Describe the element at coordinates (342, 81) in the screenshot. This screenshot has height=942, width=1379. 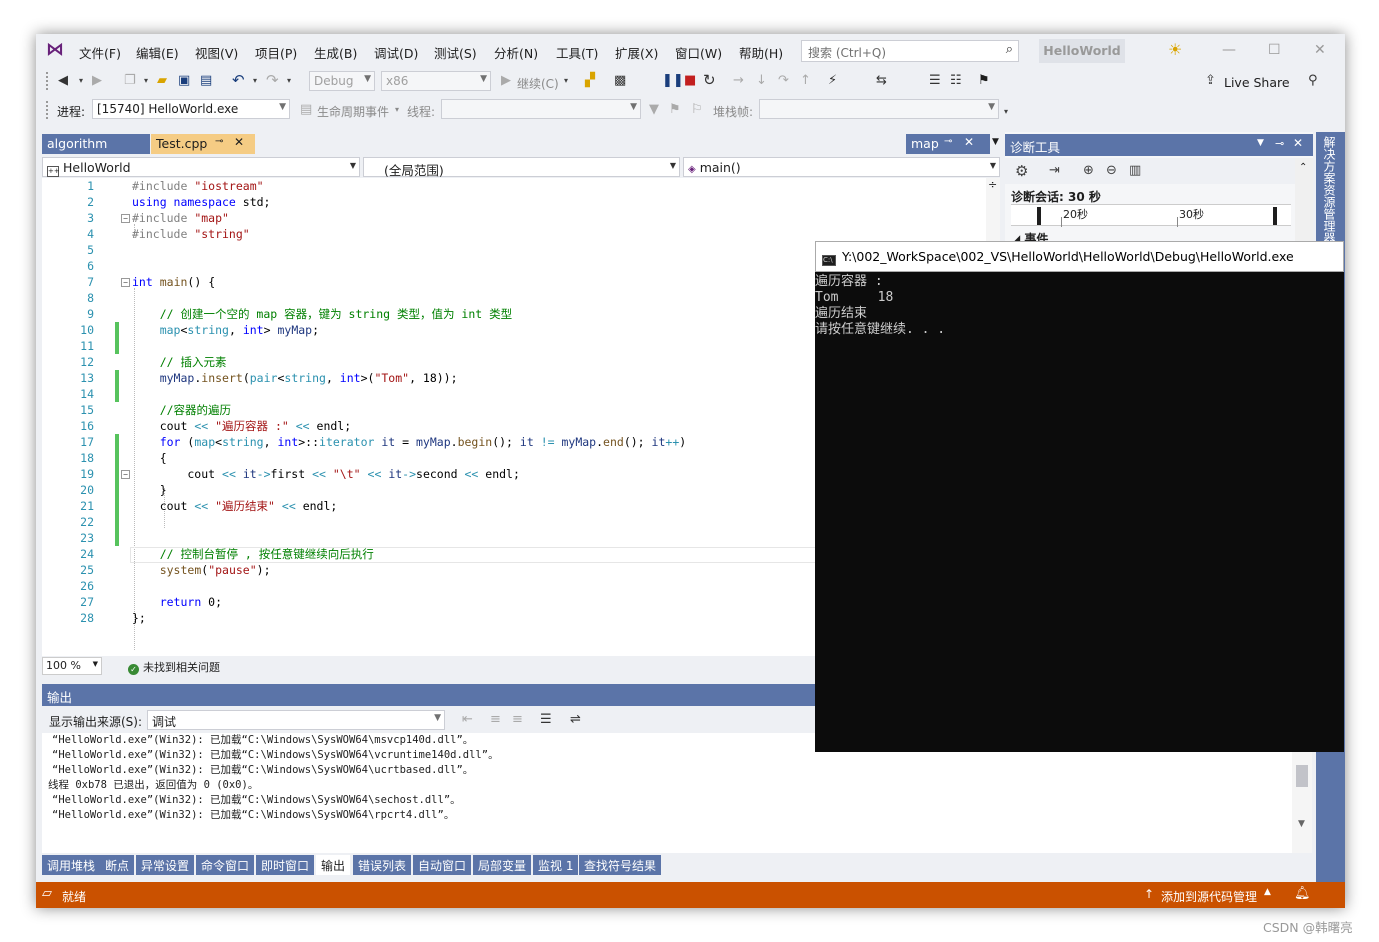
I see `solution-config-select: Debug ▼` at that location.